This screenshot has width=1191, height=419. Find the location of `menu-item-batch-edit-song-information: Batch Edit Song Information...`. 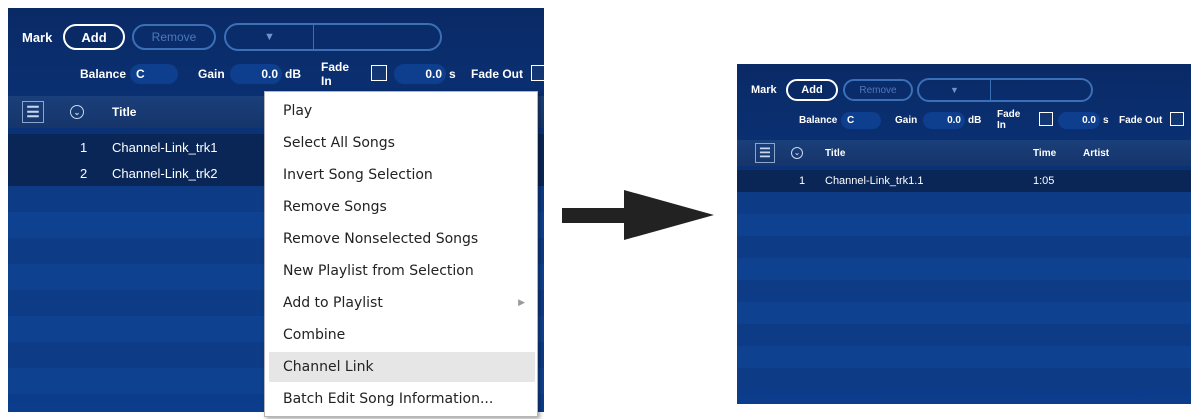

menu-item-batch-edit-song-information: Batch Edit Song Information... is located at coordinates (402, 399).